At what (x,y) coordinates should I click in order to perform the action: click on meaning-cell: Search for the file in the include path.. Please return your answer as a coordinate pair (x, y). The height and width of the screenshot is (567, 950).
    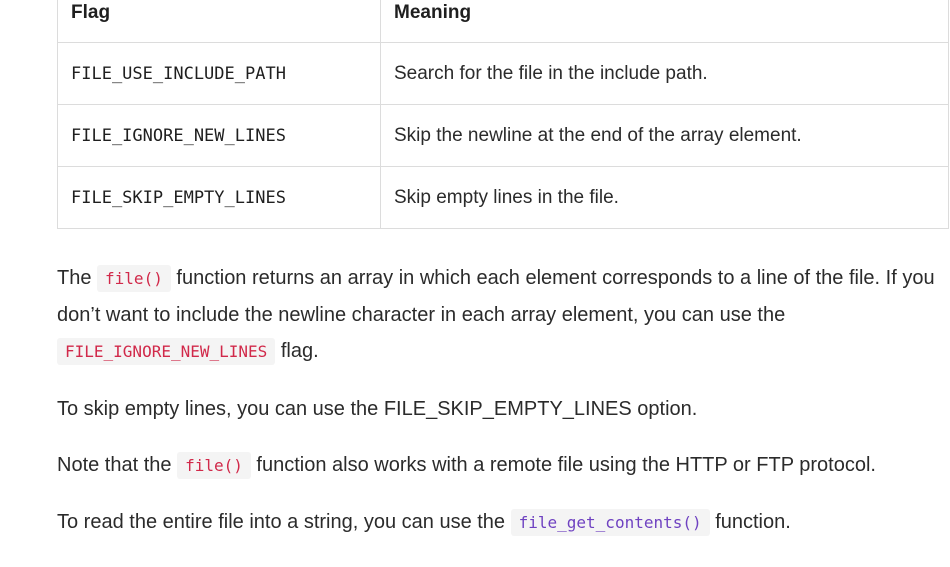
    Looking at the image, I should click on (664, 73).